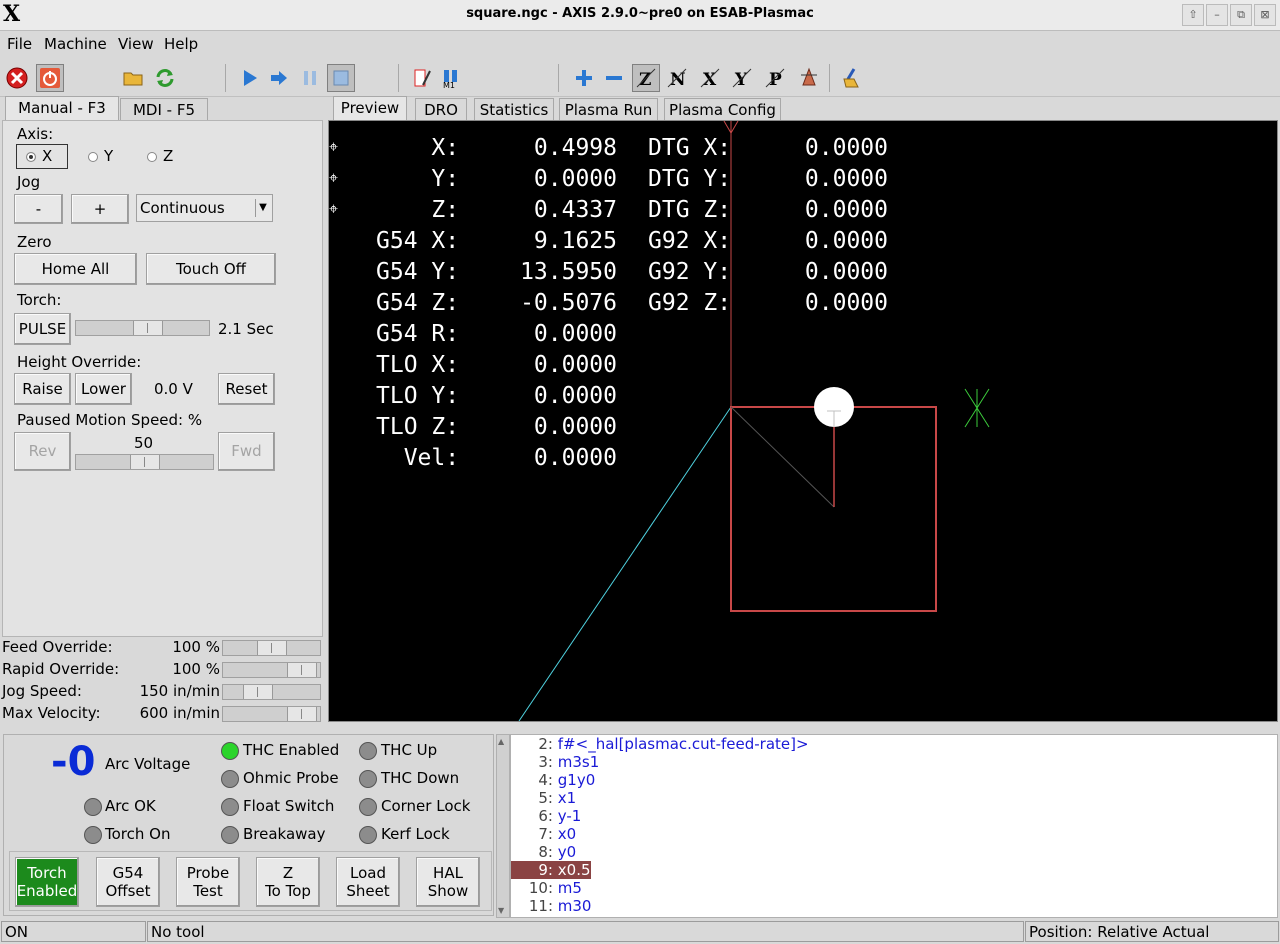 This screenshot has width=1280, height=944. Describe the element at coordinates (608, 109) in the screenshot. I see `tab-plasma-run: Plasma Run` at that location.